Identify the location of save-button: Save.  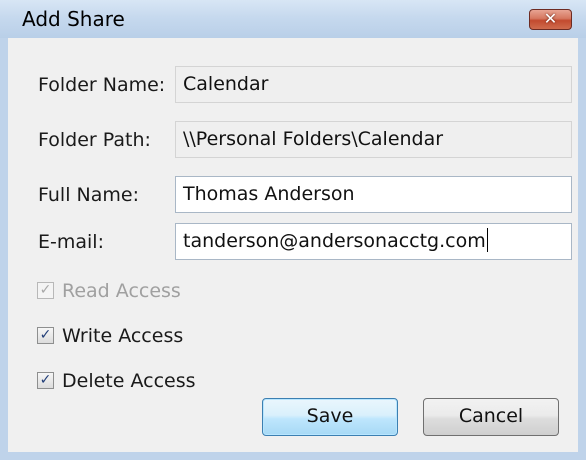
(330, 417).